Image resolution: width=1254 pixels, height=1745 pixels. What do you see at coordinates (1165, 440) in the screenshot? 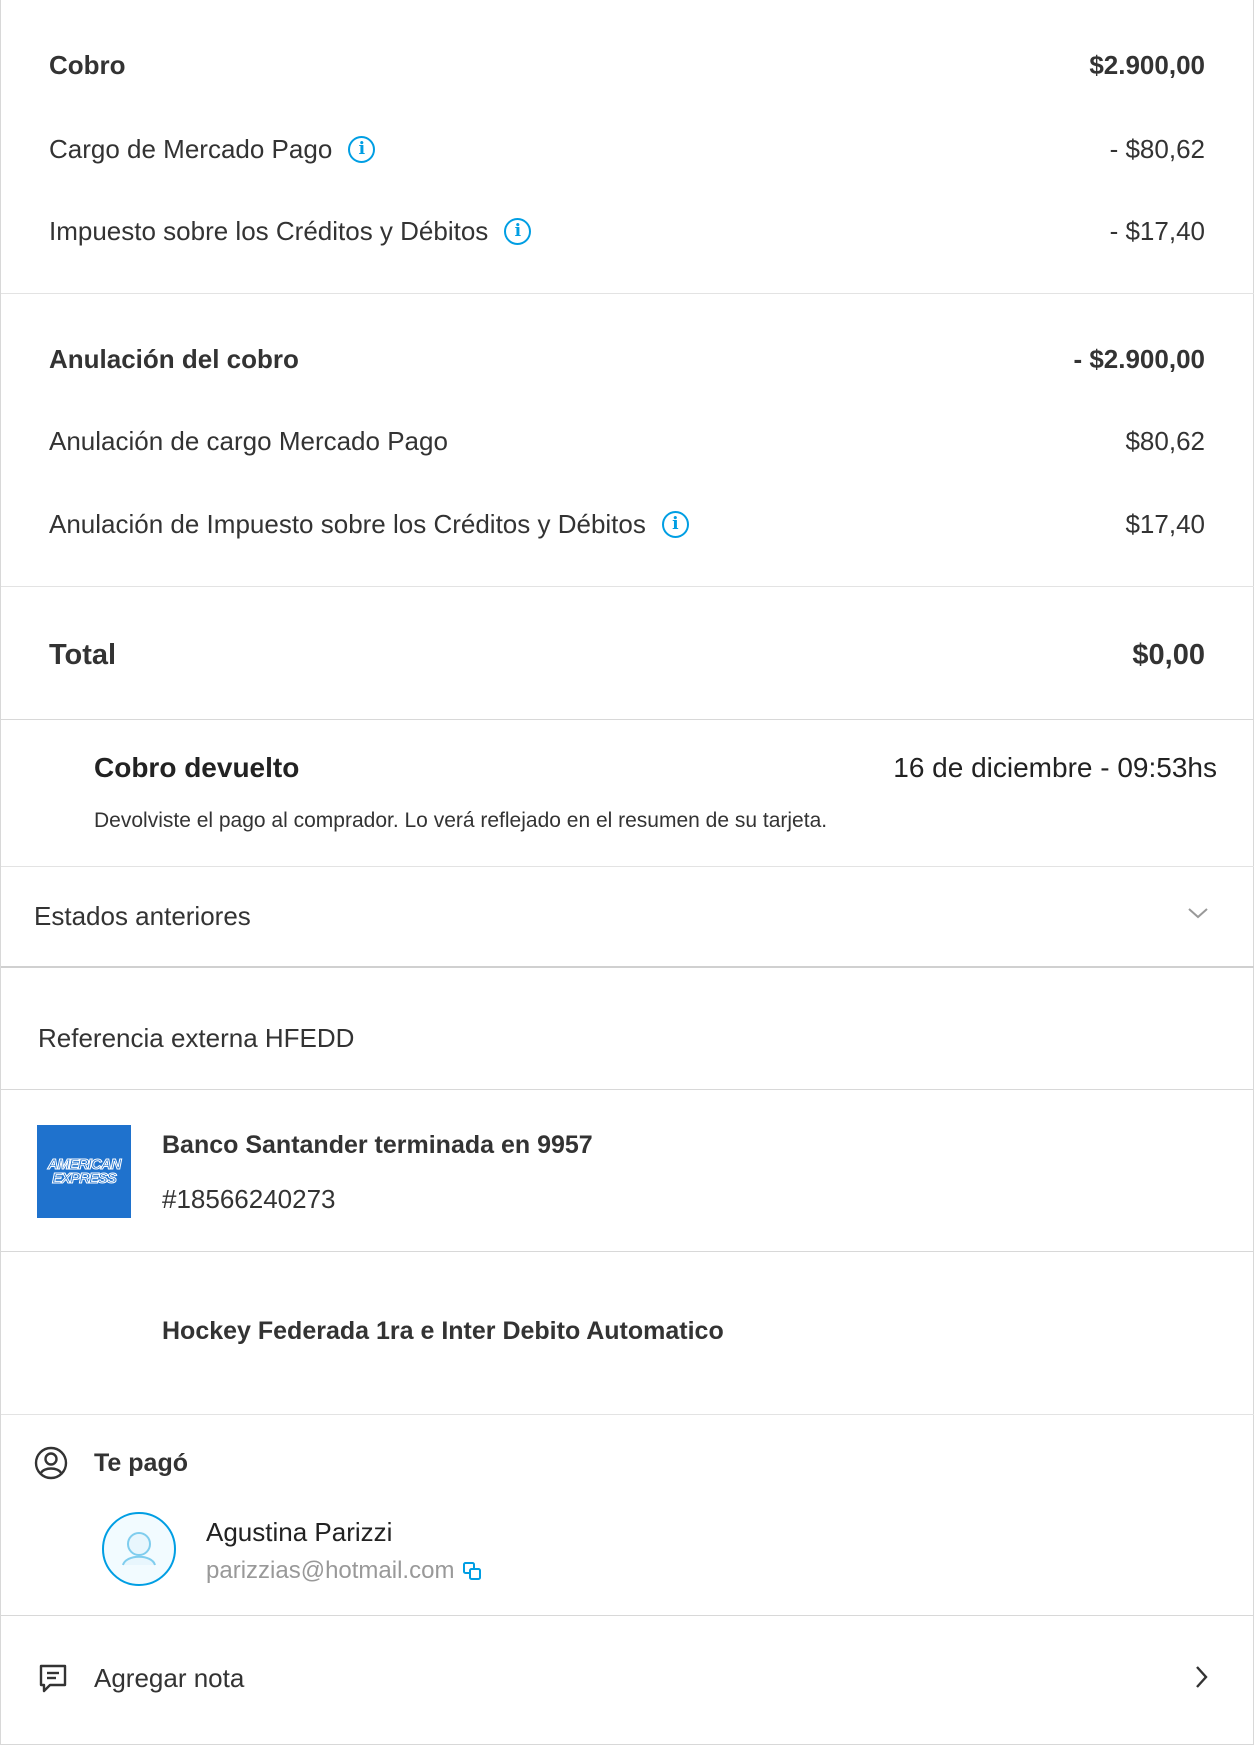
I see `cancel-mp-fee-amount: $80,62` at bounding box center [1165, 440].